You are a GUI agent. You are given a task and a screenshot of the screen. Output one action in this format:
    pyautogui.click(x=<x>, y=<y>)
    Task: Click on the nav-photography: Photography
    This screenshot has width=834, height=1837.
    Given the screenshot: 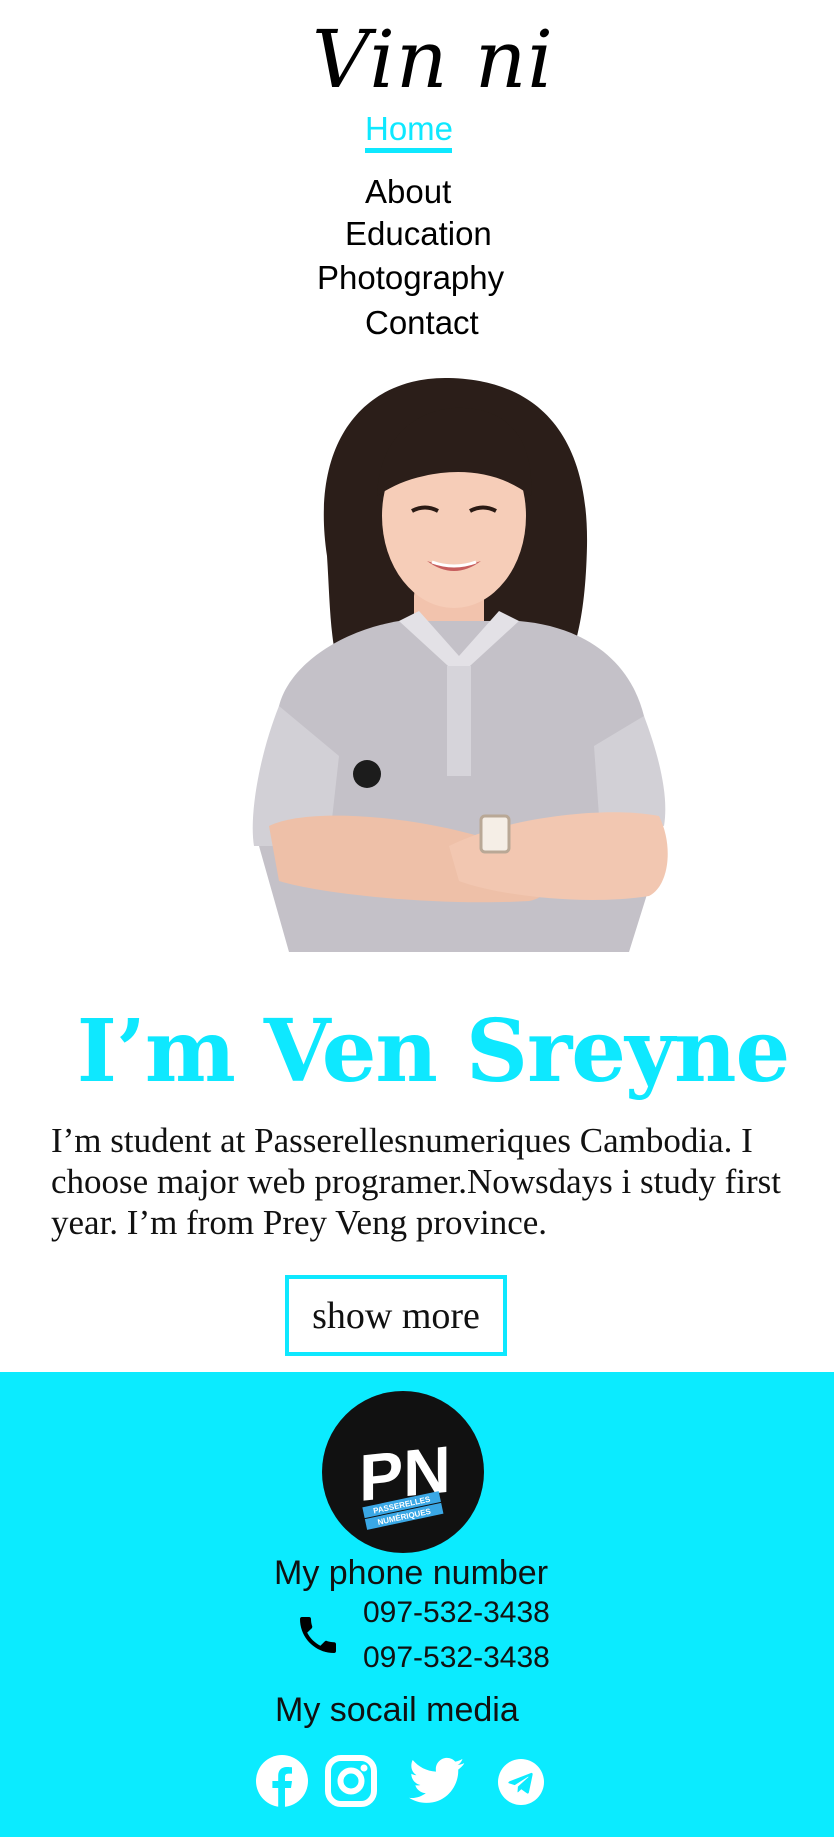 What is the action you would take?
    pyautogui.click(x=410, y=278)
    